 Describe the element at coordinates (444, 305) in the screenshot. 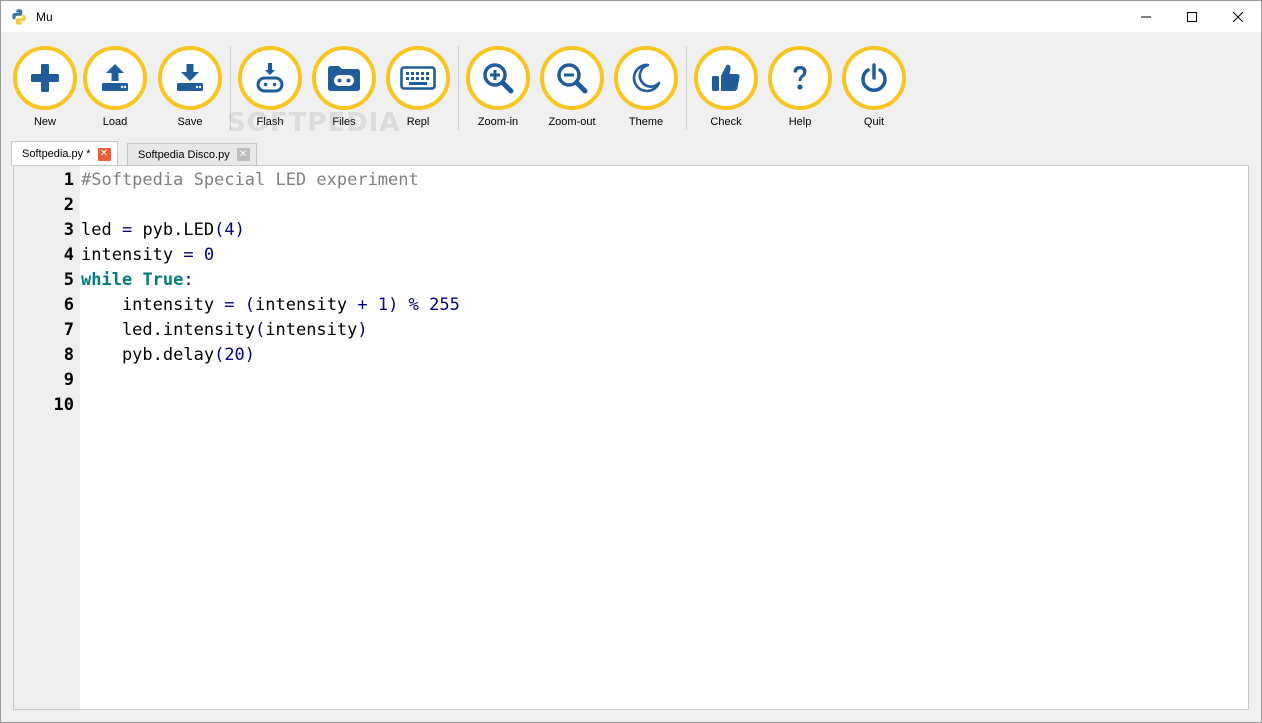

I see `code-token: 255` at that location.